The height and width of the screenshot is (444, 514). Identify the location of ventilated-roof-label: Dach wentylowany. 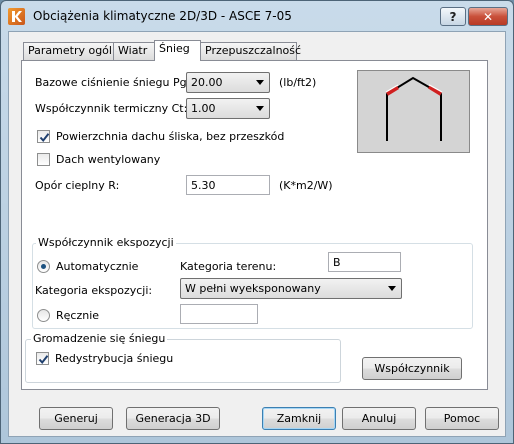
(108, 159).